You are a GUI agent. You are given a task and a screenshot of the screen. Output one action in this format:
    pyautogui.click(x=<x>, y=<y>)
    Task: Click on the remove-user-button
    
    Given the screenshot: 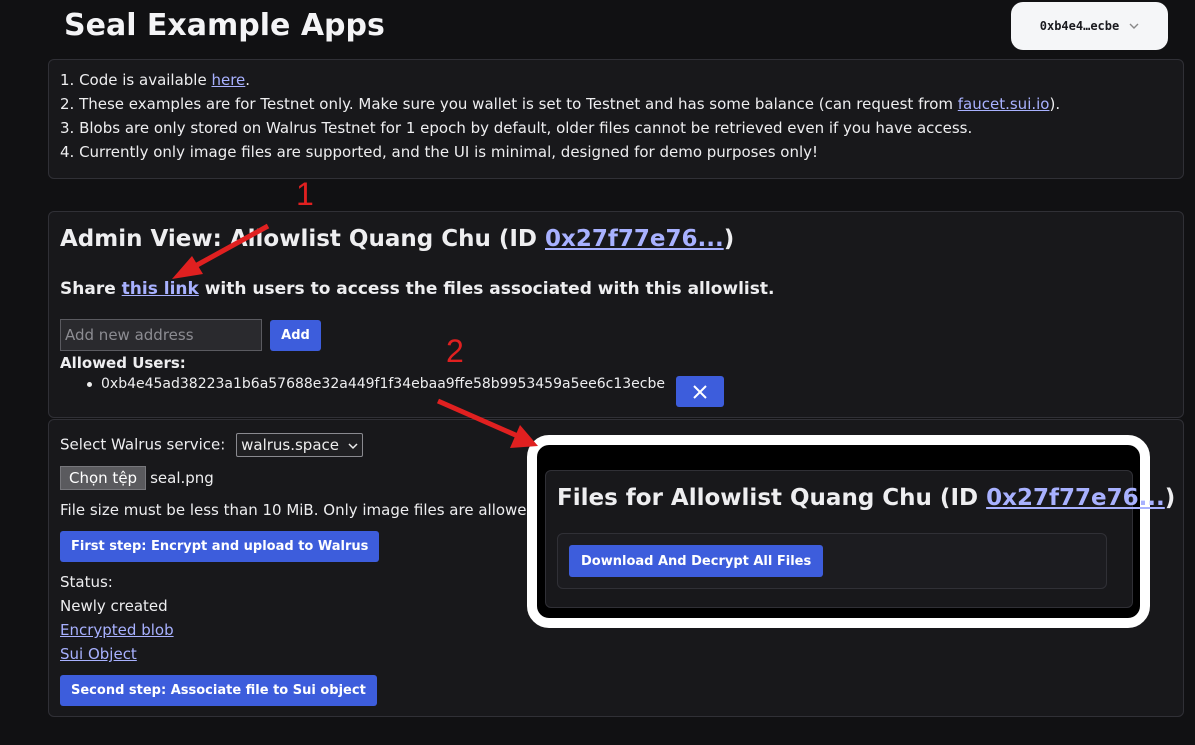 What is the action you would take?
    pyautogui.click(x=700, y=391)
    